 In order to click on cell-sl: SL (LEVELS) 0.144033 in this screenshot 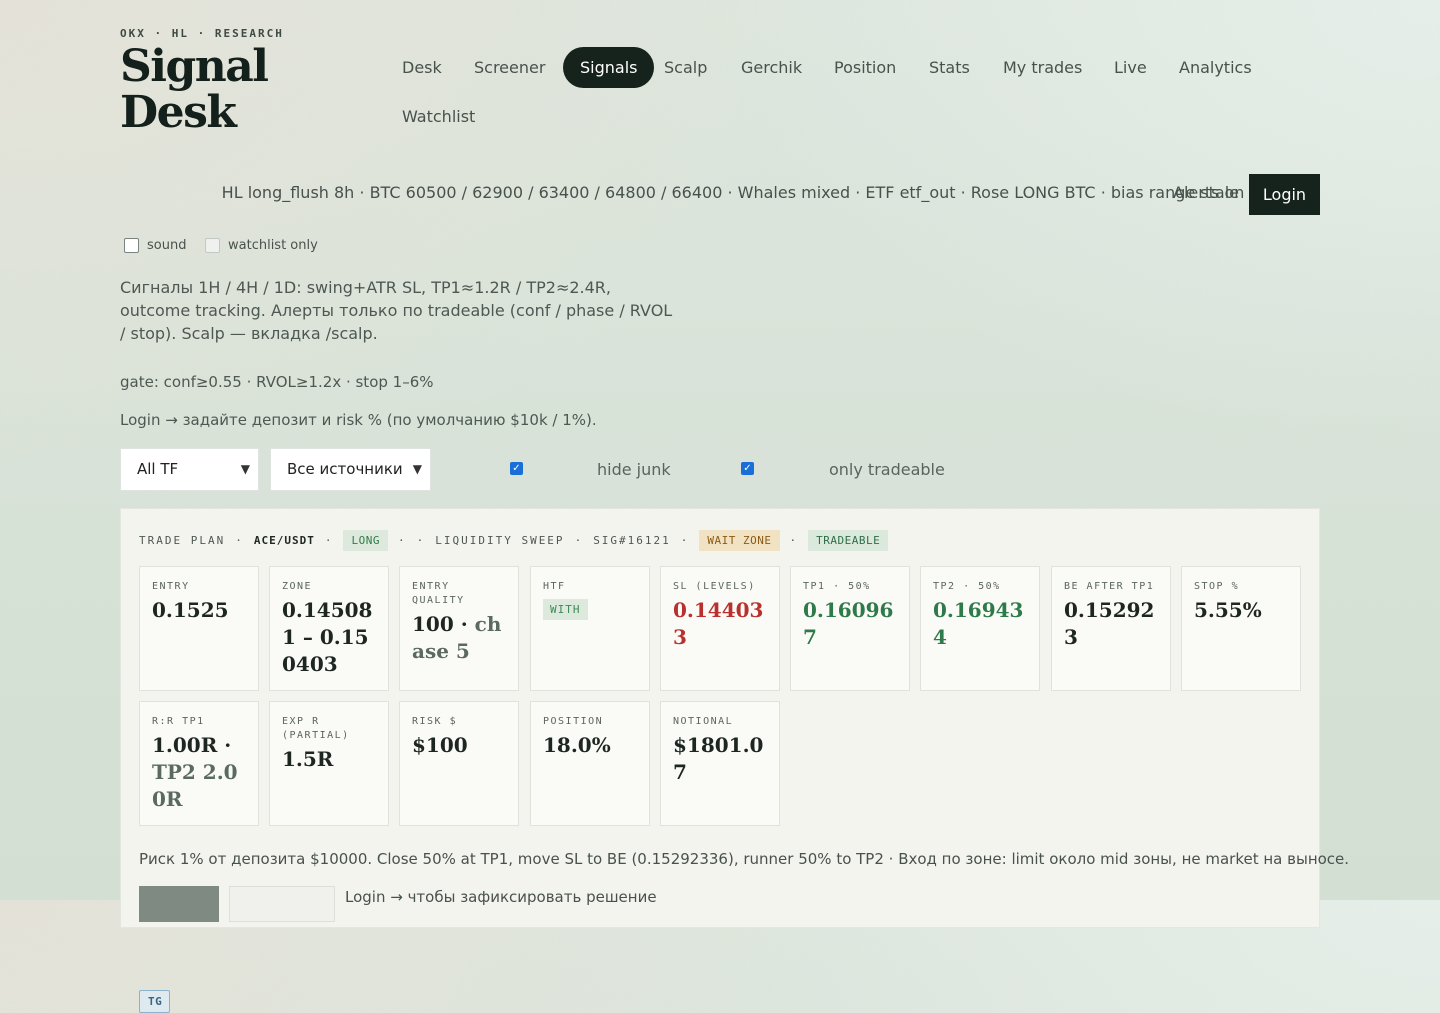, I will do `click(720, 628)`.